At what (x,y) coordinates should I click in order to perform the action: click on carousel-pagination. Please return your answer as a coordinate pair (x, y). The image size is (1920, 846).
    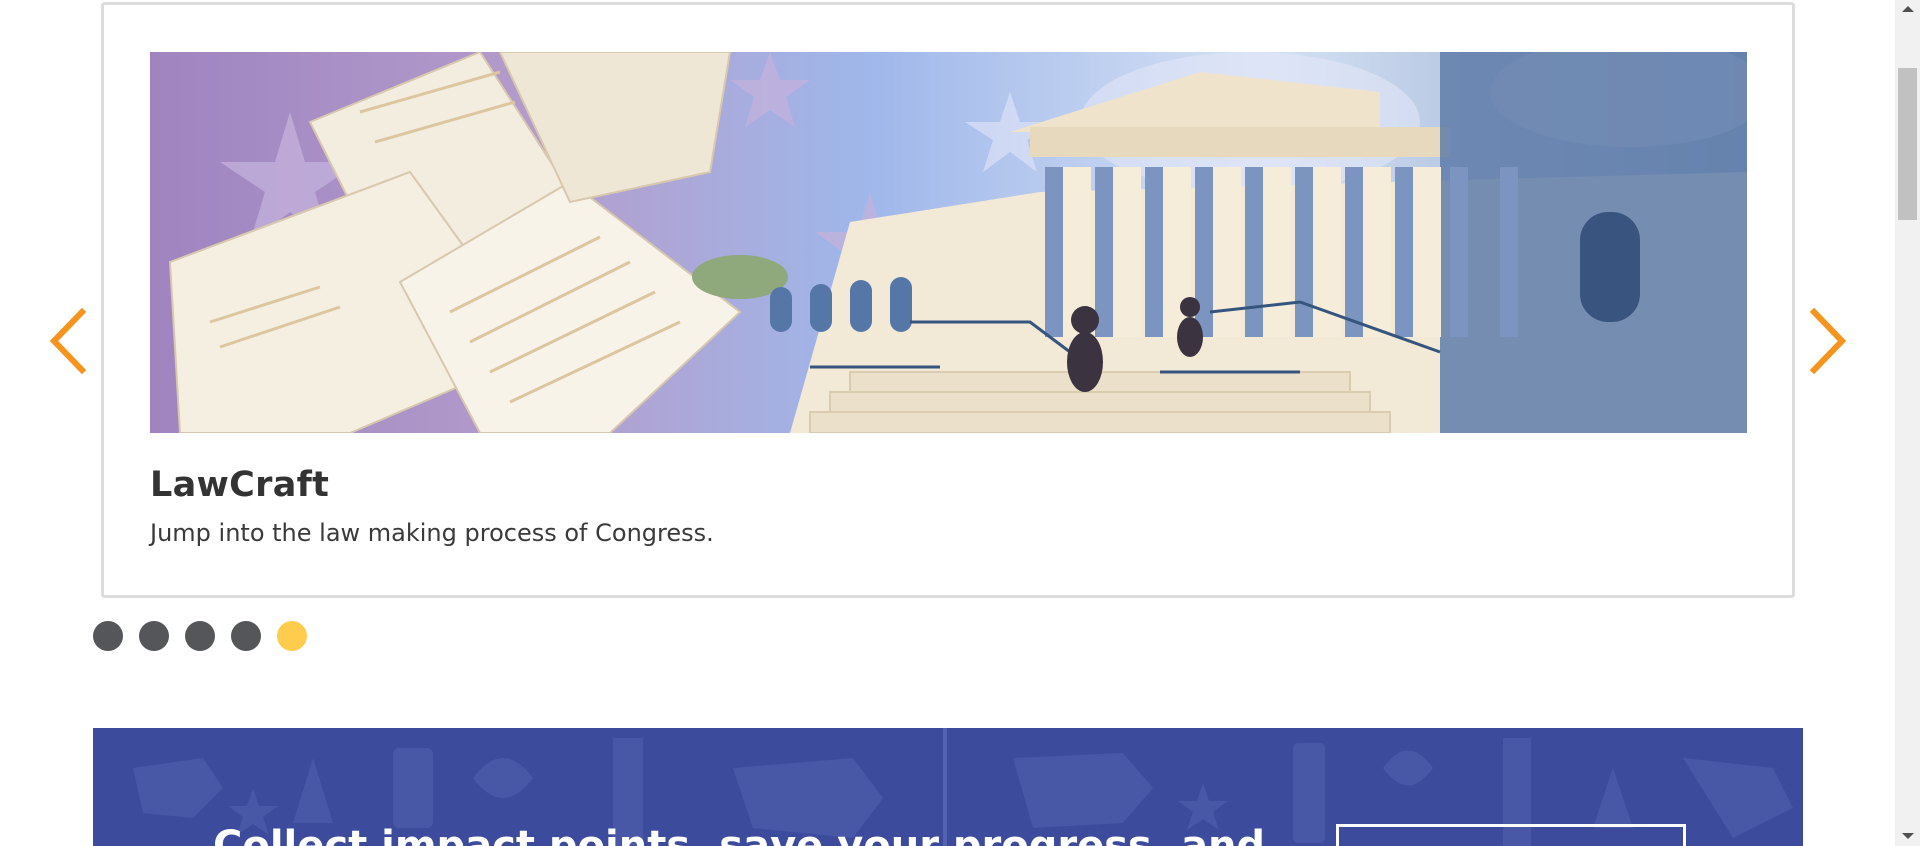
    Looking at the image, I should click on (200, 636).